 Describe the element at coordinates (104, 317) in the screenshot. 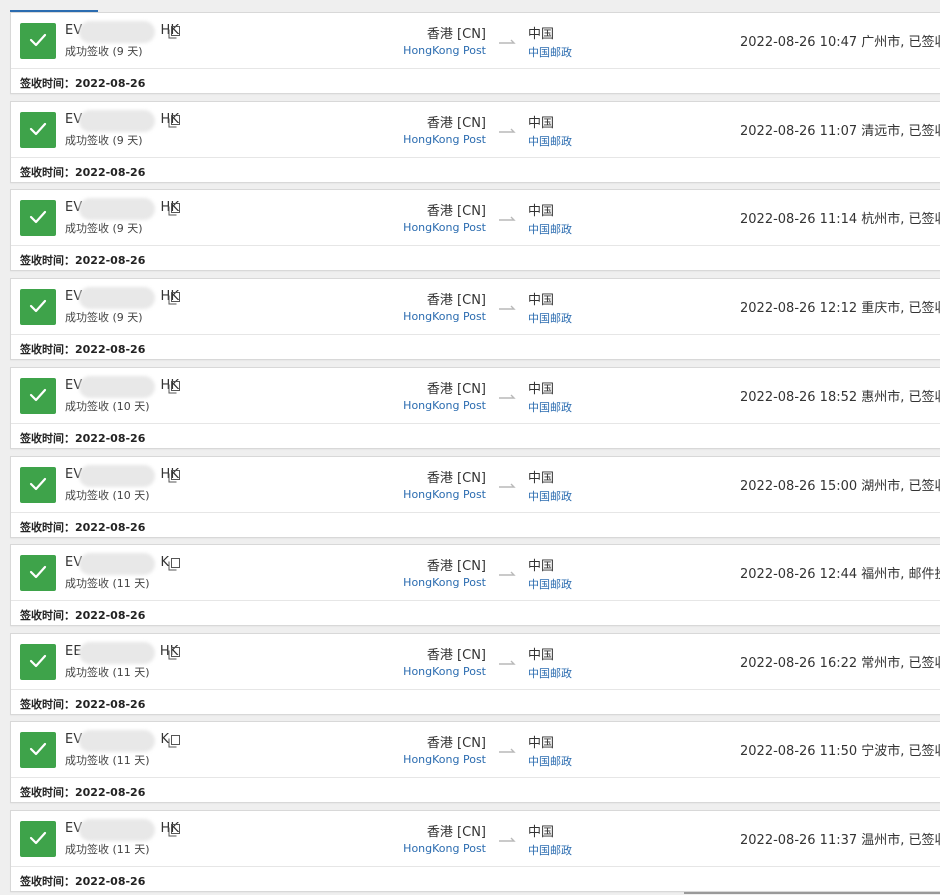

I see `delivery-status: 成功签收 (9 天)` at that location.